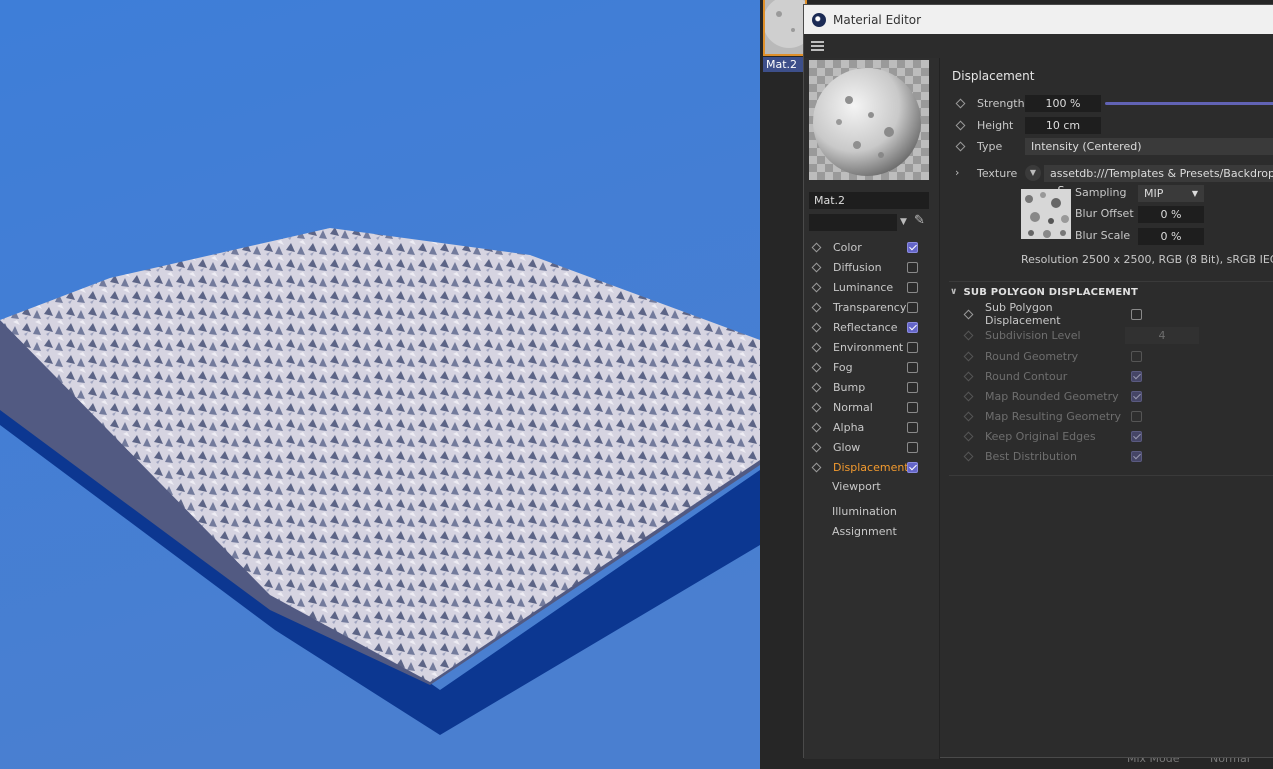 The width and height of the screenshot is (1273, 769). Describe the element at coordinates (864, 531) in the screenshot. I see `channel-row-assignment: Assignment` at that location.